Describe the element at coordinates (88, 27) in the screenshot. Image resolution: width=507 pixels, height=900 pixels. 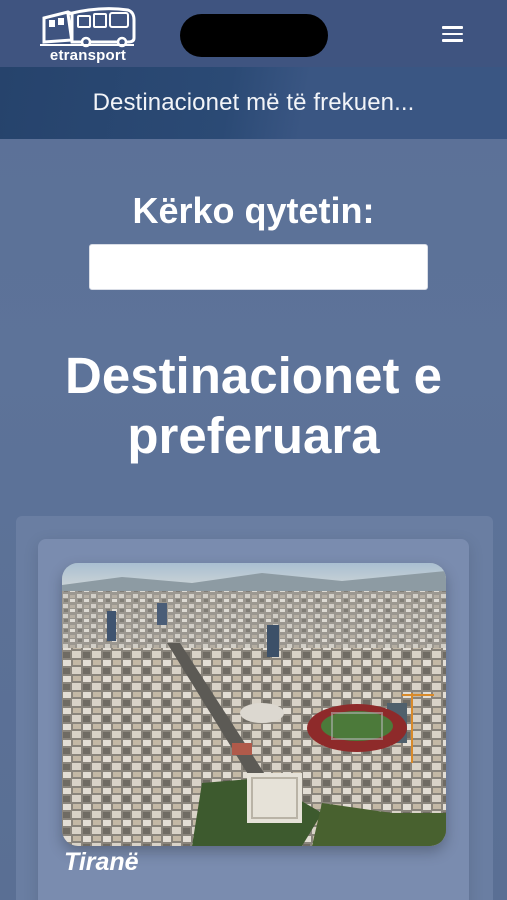
I see `bus-icon` at that location.